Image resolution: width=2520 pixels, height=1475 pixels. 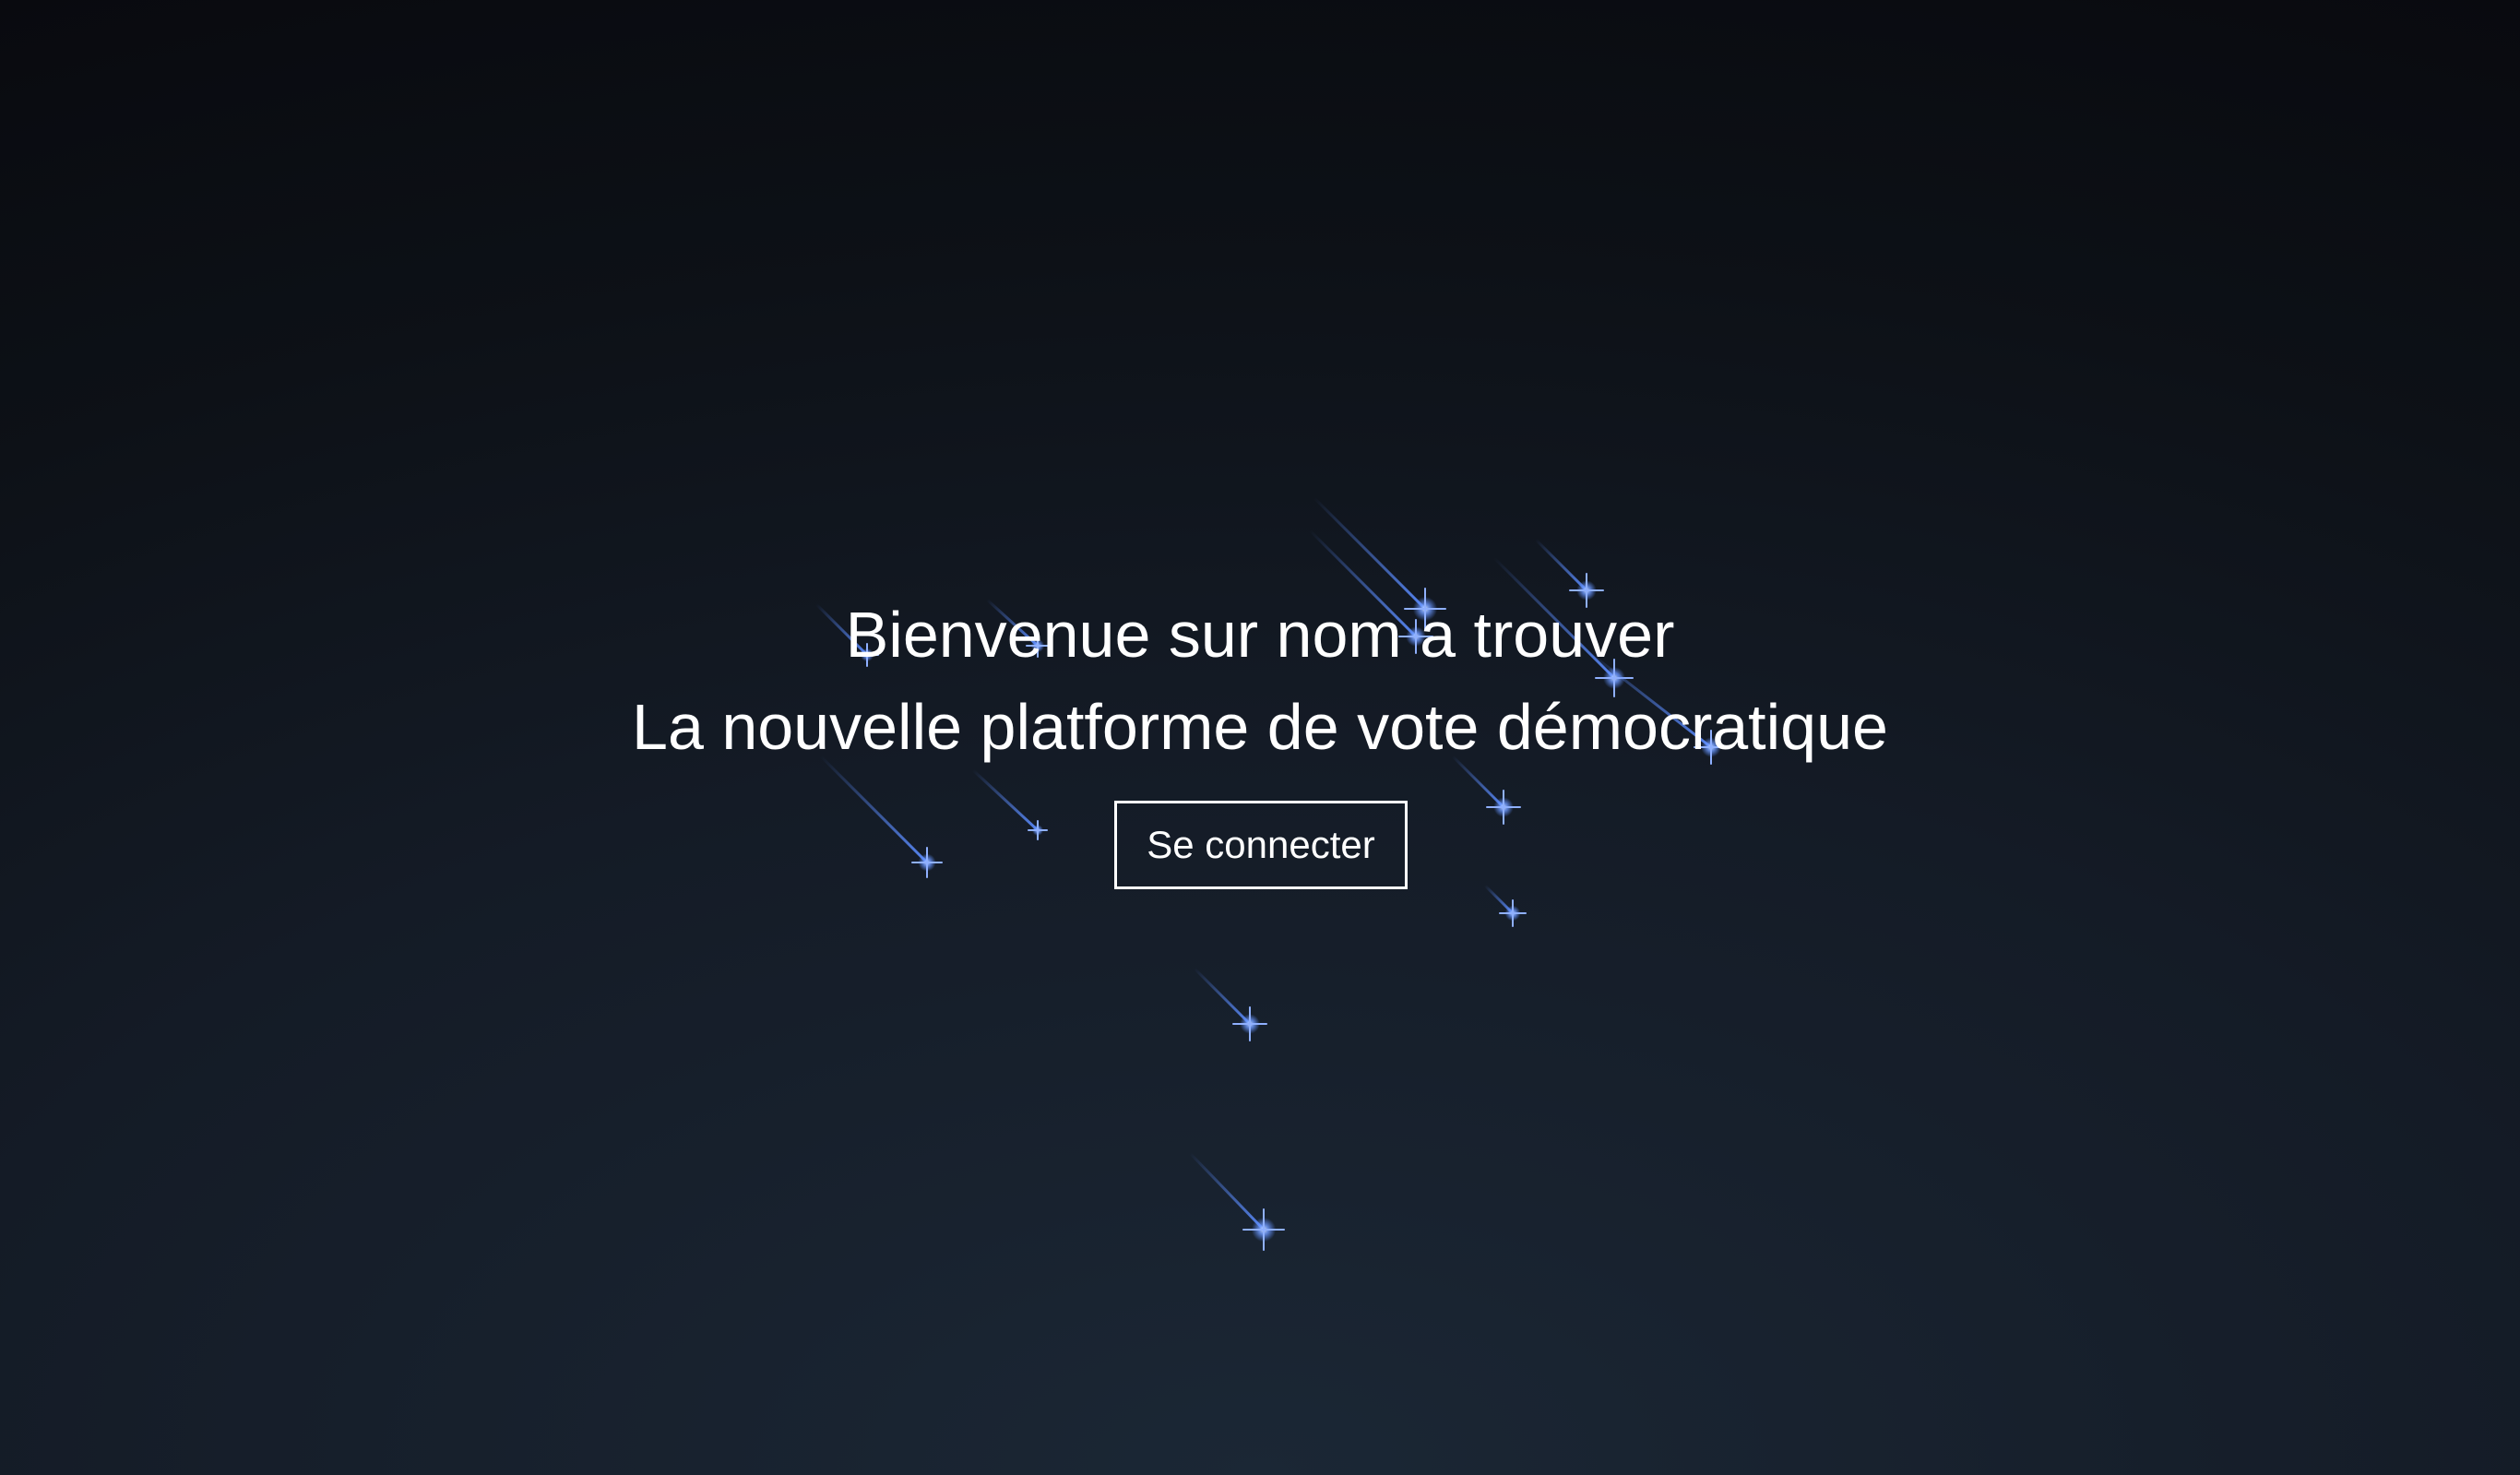 What do you see at coordinates (1260, 635) in the screenshot?
I see `welcome-heading: Bienvenue sur nom a trouver` at bounding box center [1260, 635].